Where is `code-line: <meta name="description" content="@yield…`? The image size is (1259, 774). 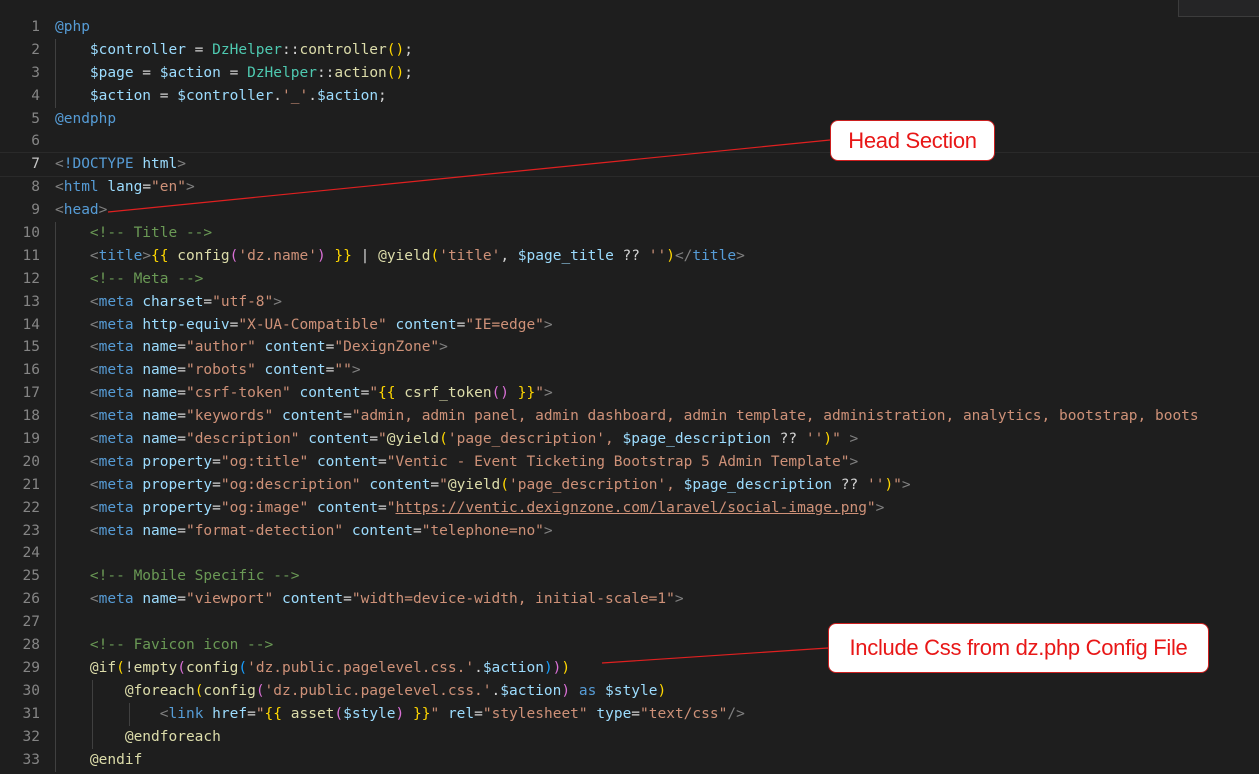
code-line: <meta name="description" content="@yield… is located at coordinates (657, 439).